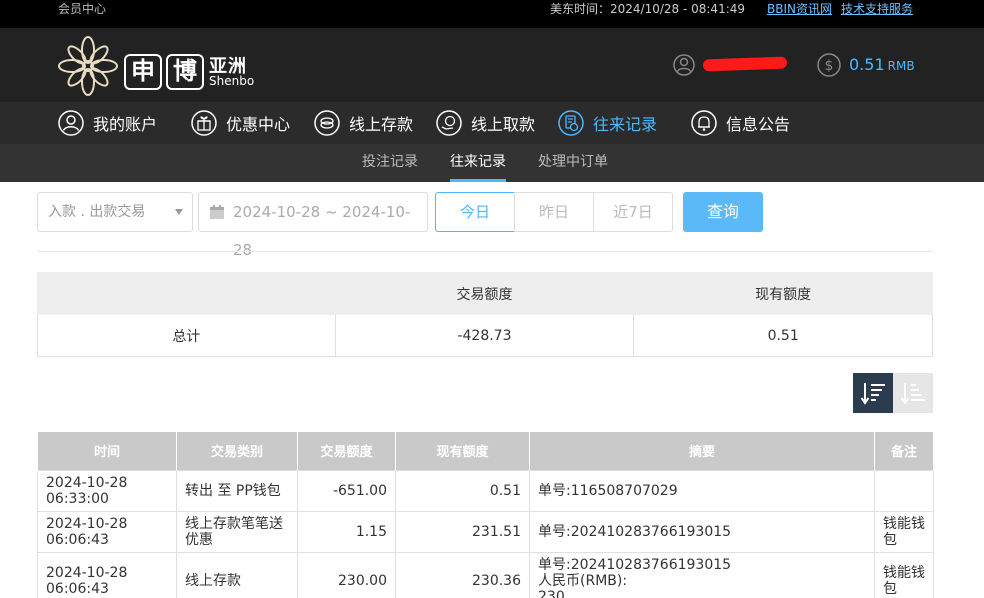 Image resolution: width=984 pixels, height=598 pixels. I want to click on last-7-days-button: 近7日, so click(633, 212).